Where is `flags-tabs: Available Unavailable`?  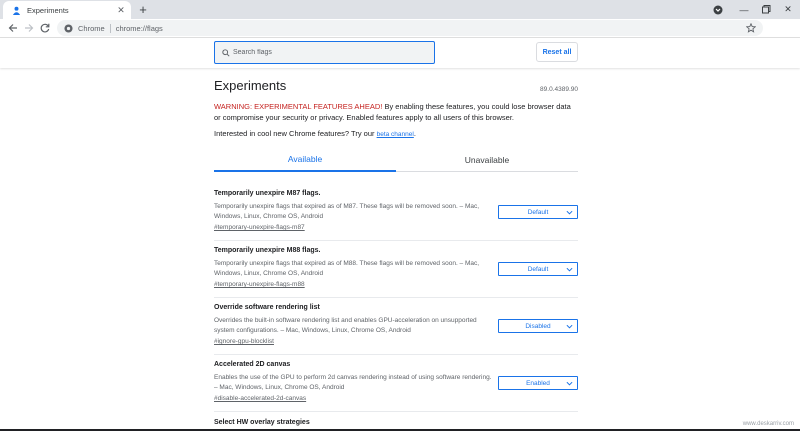 flags-tabs: Available Unavailable is located at coordinates (396, 160).